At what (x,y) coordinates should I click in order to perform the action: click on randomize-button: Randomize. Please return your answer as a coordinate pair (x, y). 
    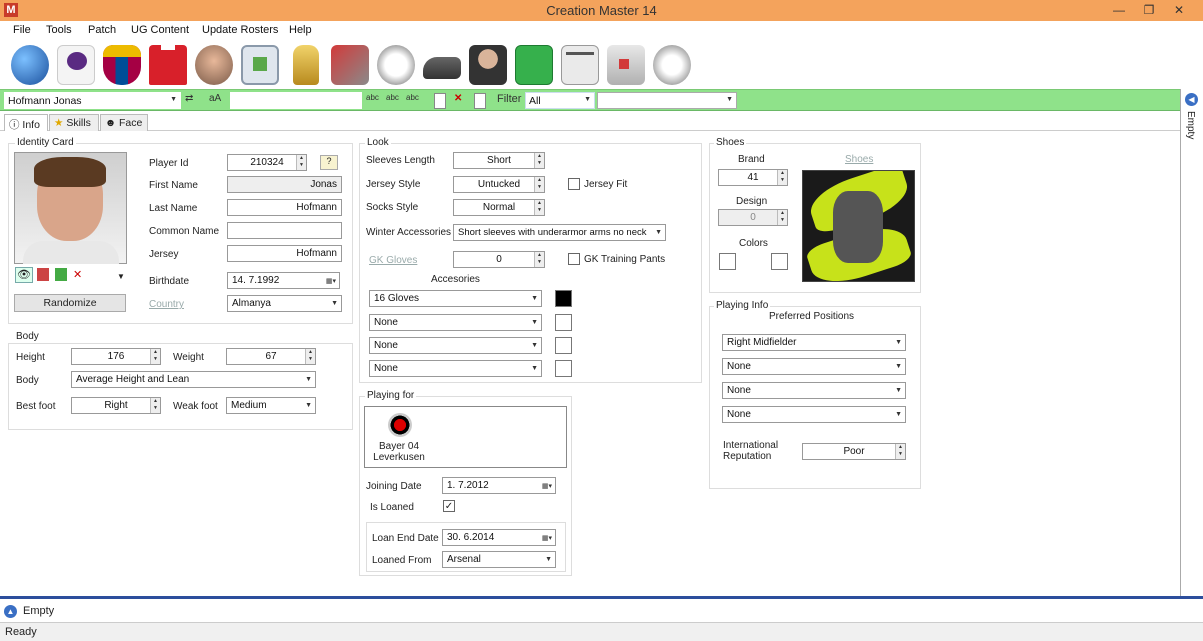
    Looking at the image, I should click on (70, 303).